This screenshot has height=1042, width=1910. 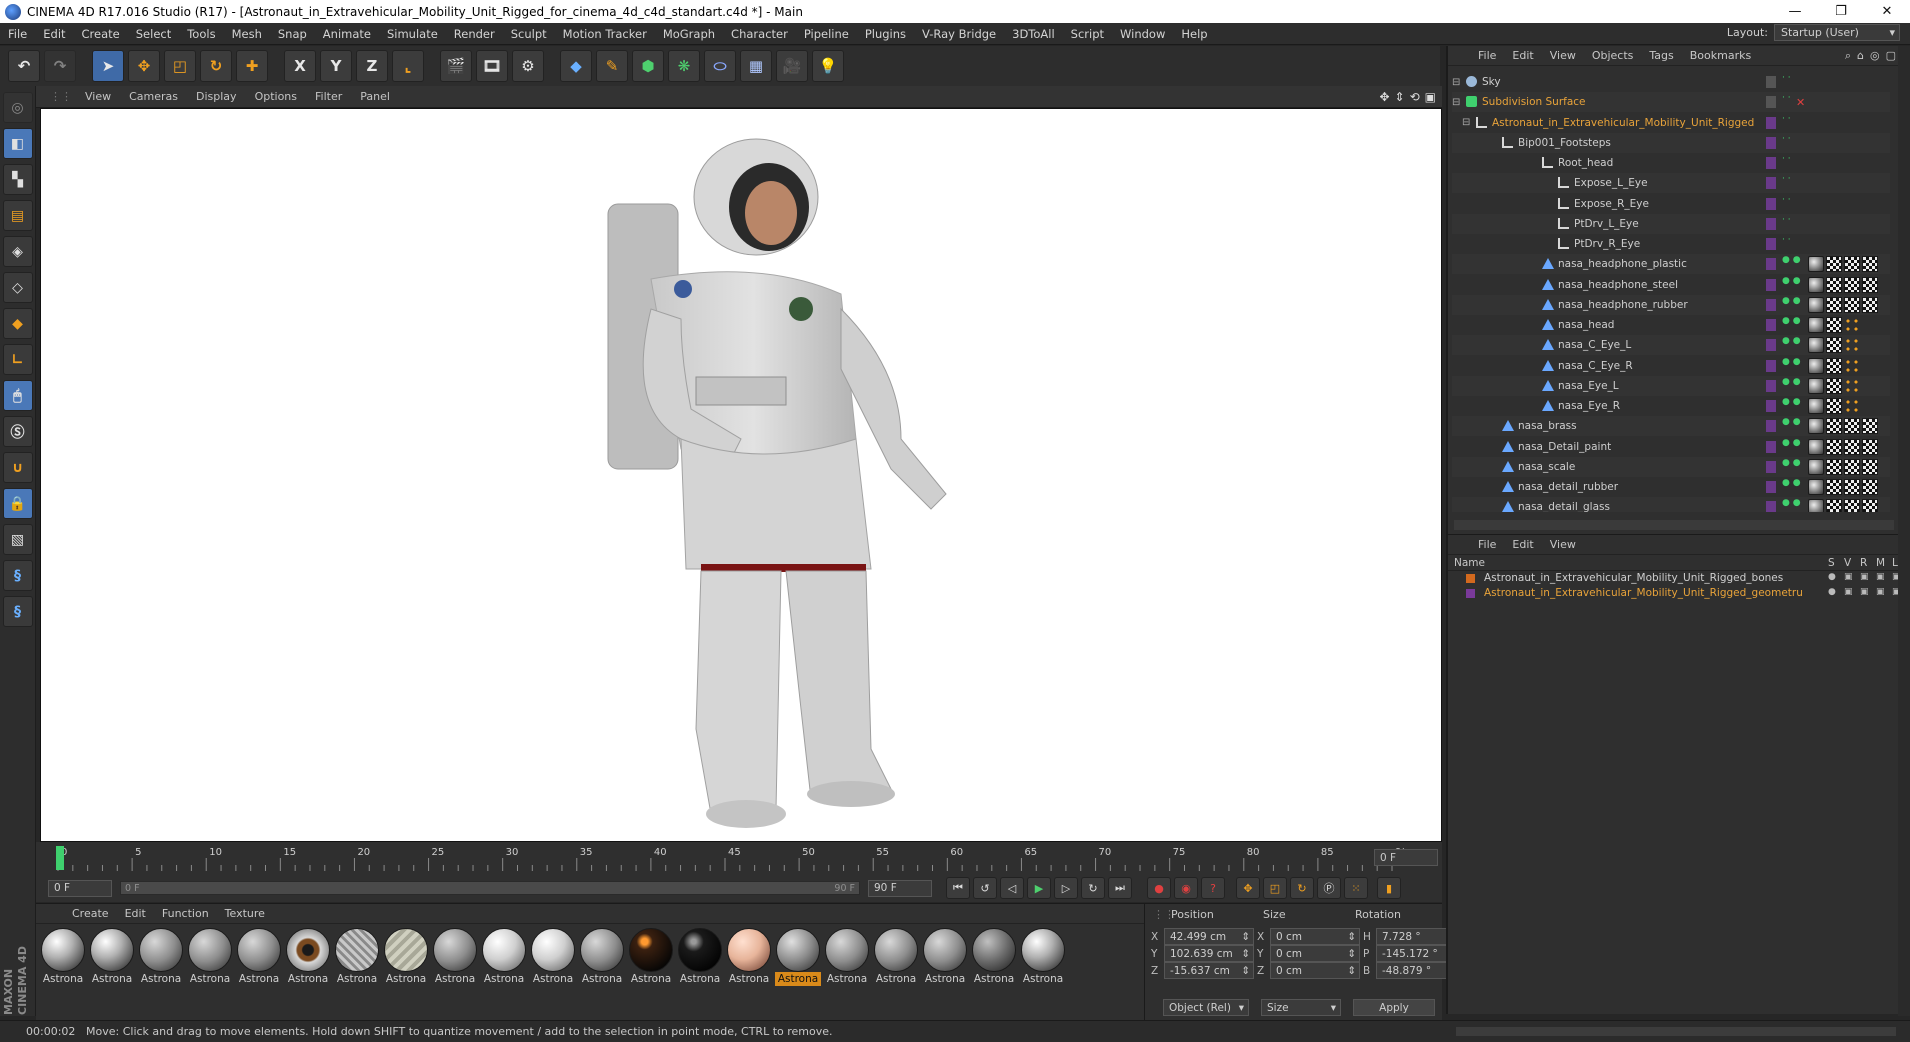 I want to click on menu-snap: Snap, so click(x=292, y=34).